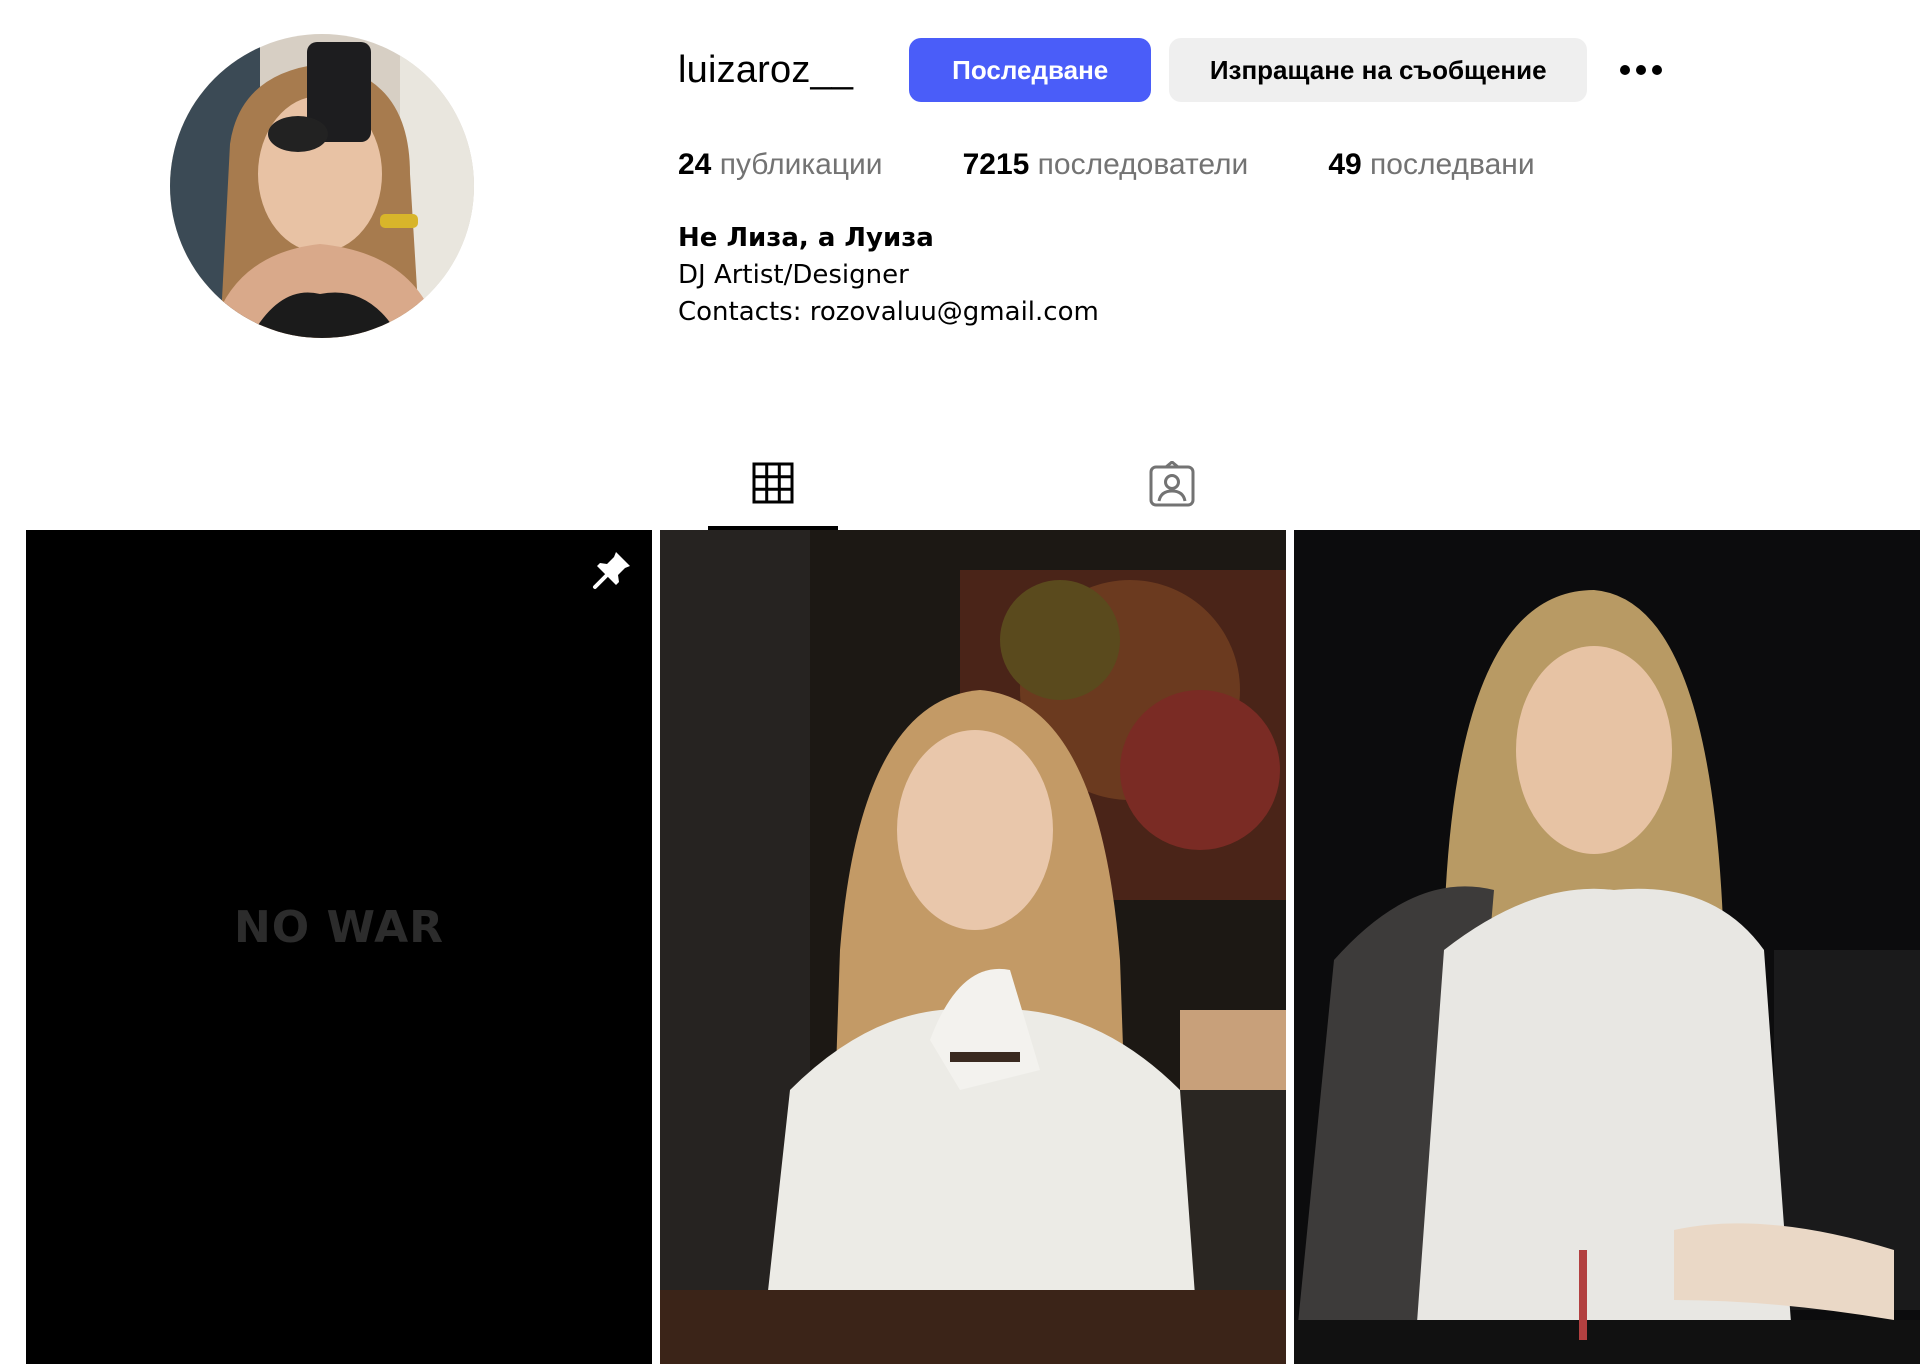 This screenshot has height=1371, width=1920. What do you see at coordinates (1143, 164) in the screenshot?
I see `followers-label: последователи` at bounding box center [1143, 164].